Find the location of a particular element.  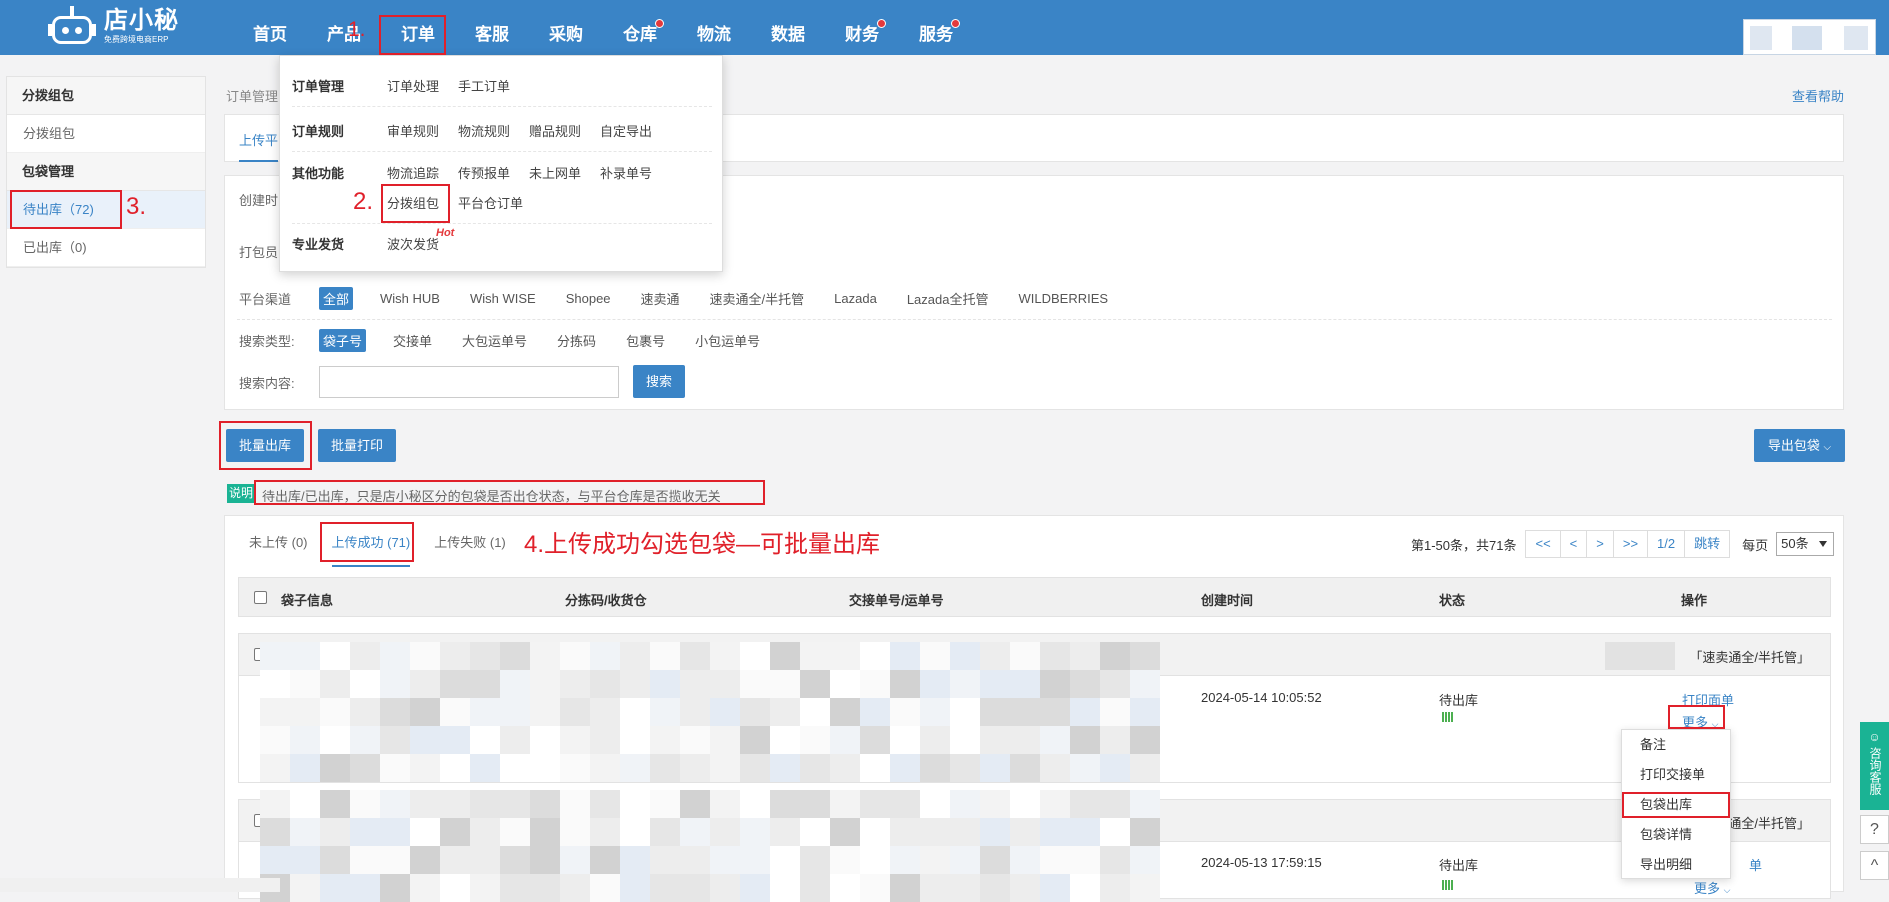

nav-label: 仓库 is located at coordinates (640, 34).